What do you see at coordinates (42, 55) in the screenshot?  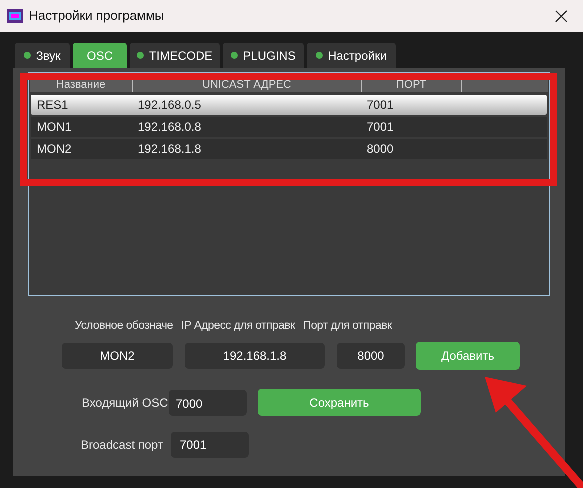 I see `tab: Звук` at bounding box center [42, 55].